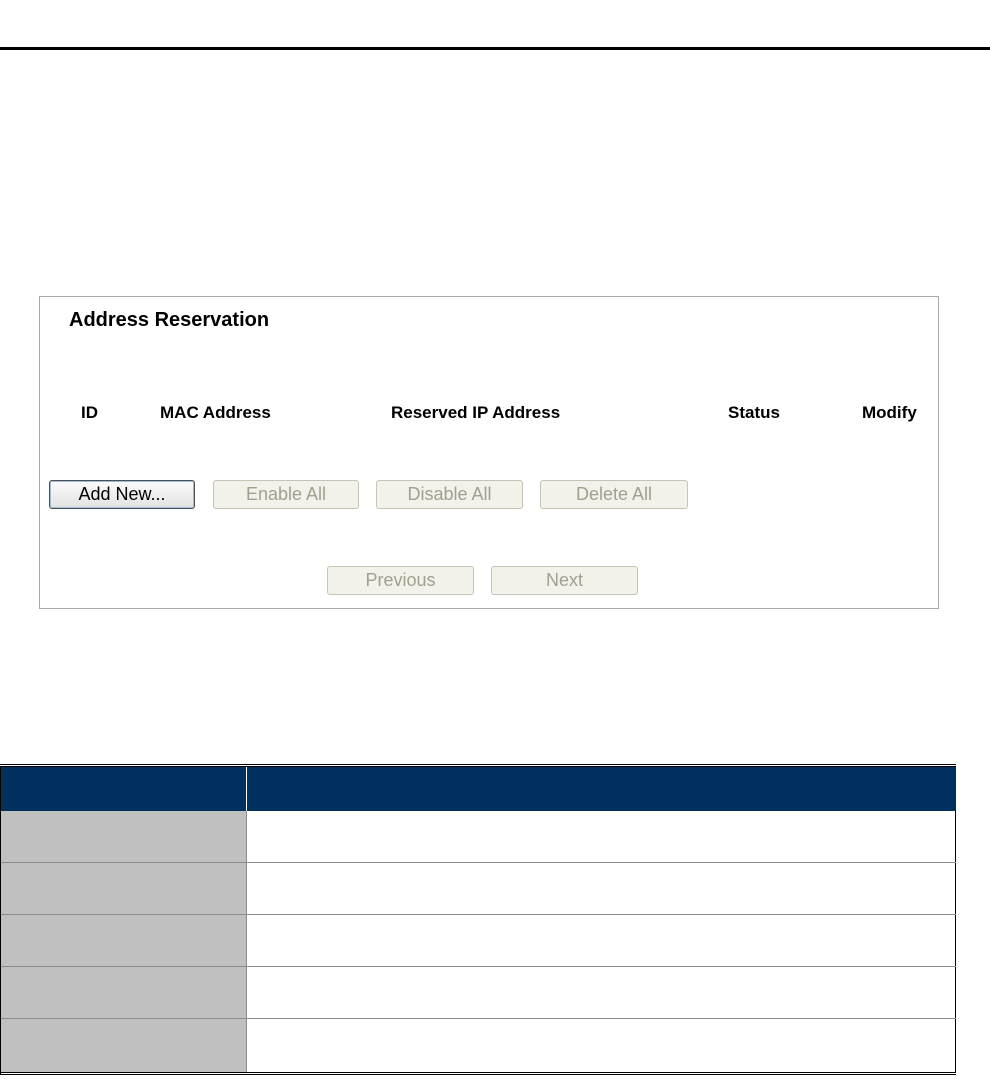 The height and width of the screenshot is (1079, 990). What do you see at coordinates (449, 494) in the screenshot?
I see `disable-all-button: Disable All` at bounding box center [449, 494].